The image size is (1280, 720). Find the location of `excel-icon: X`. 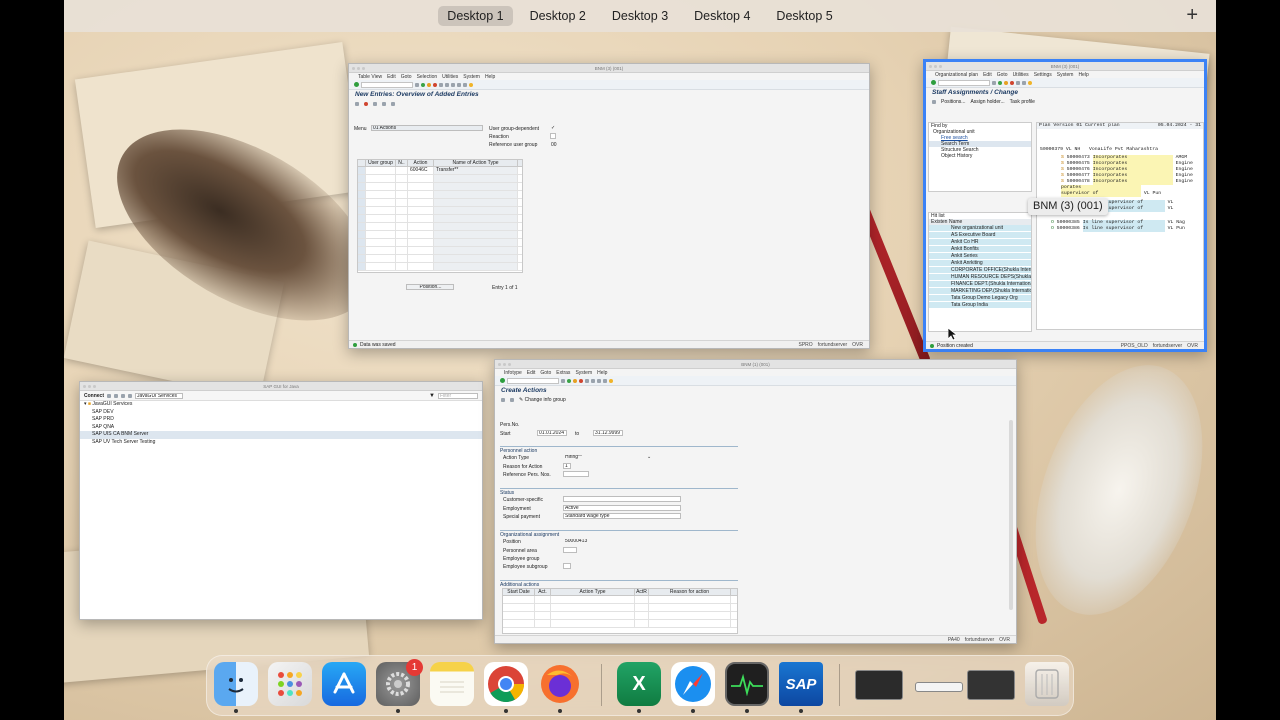

excel-icon: X is located at coordinates (639, 684).